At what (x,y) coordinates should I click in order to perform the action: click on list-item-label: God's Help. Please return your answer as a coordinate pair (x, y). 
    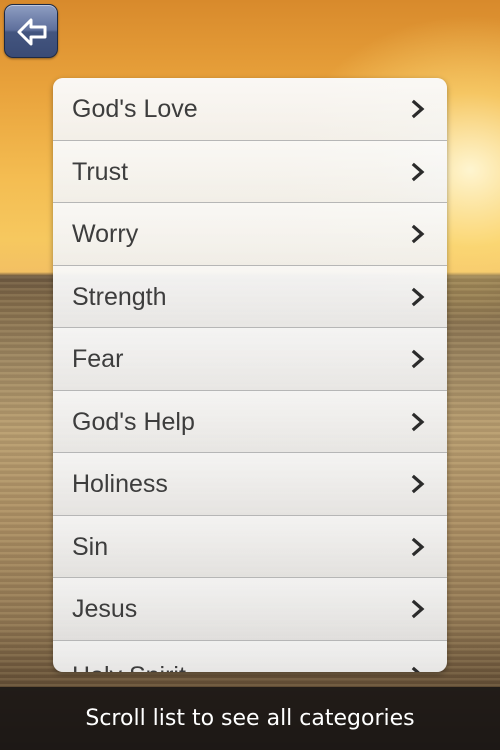
    Looking at the image, I should click on (133, 421).